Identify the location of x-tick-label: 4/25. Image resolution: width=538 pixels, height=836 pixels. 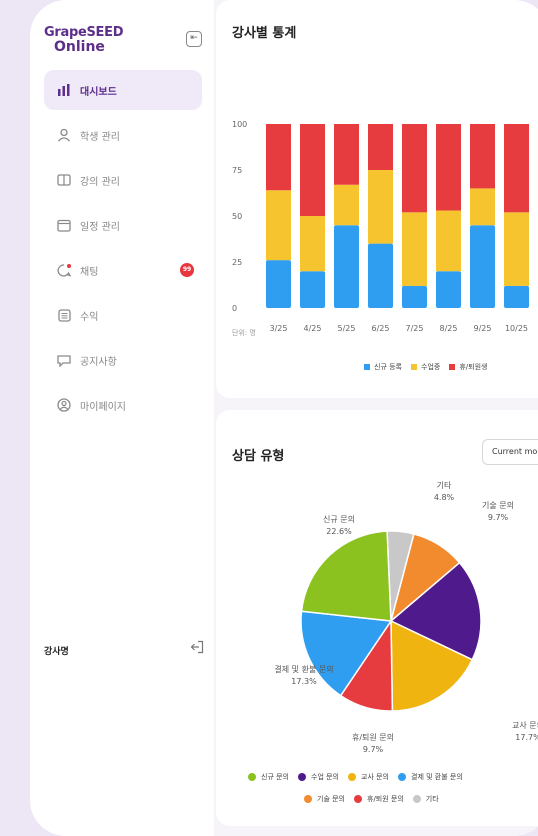
(313, 328).